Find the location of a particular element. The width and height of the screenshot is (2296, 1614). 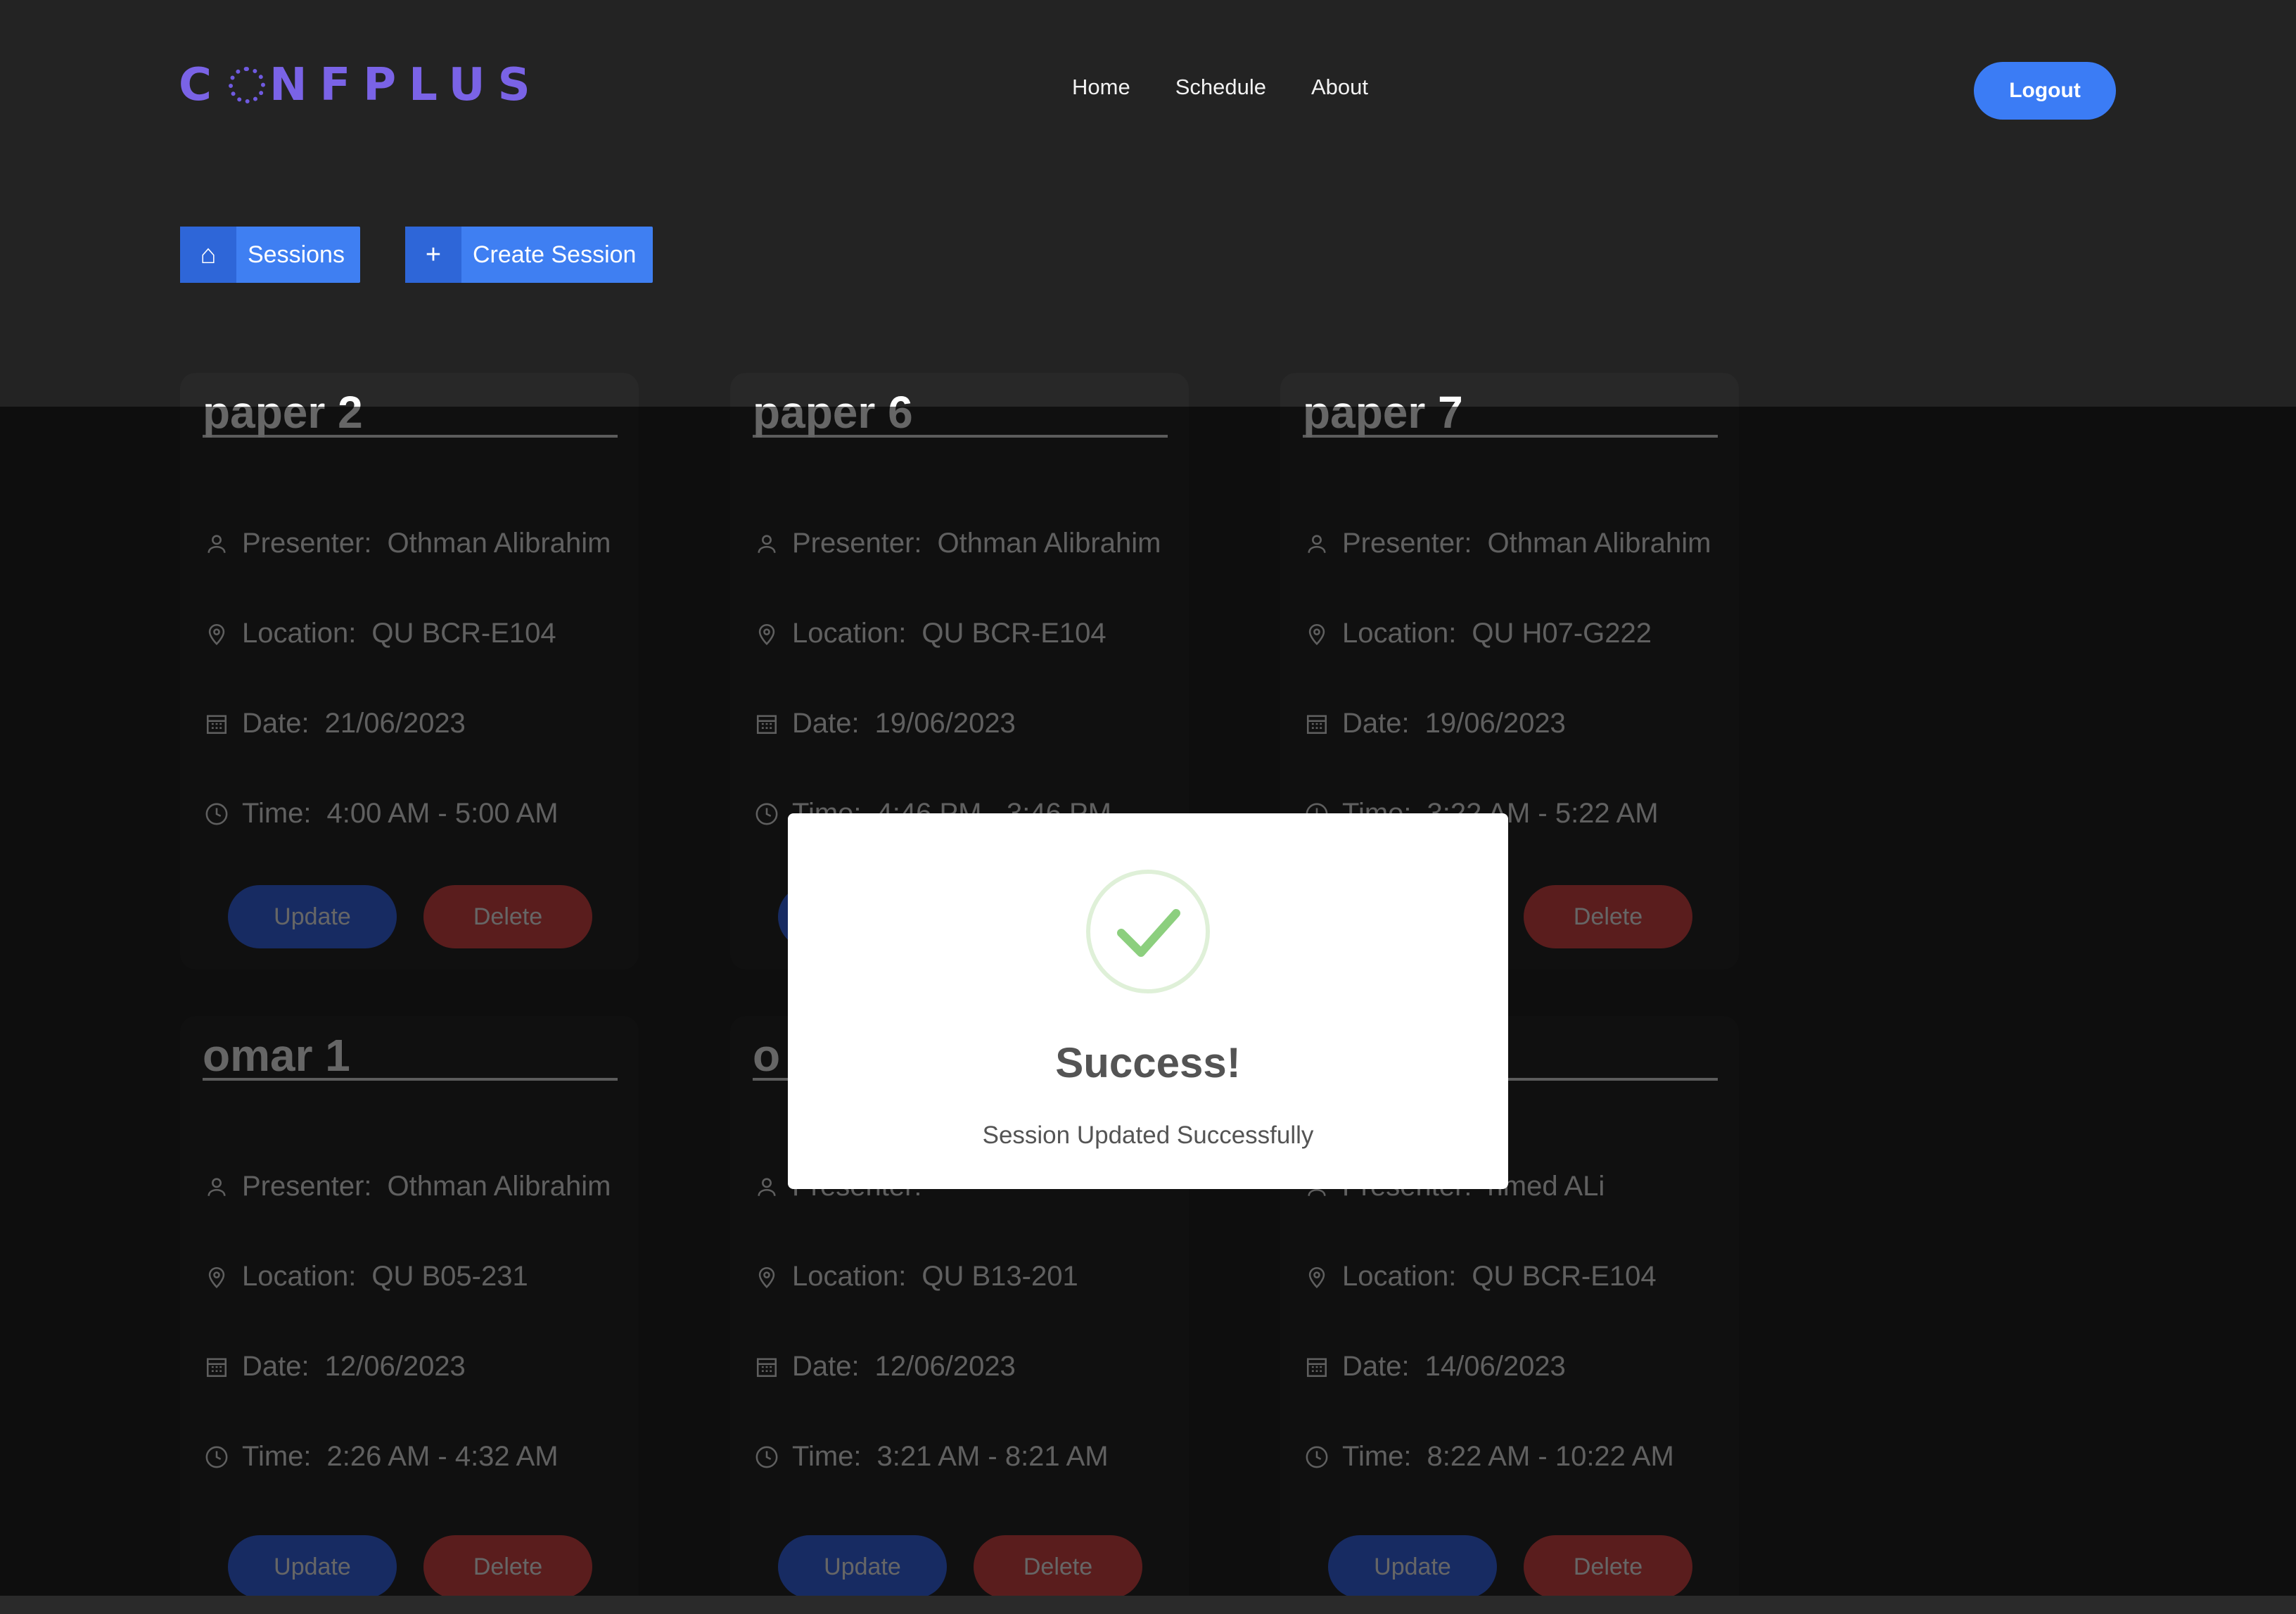

logo-gear-icon is located at coordinates (247, 85).